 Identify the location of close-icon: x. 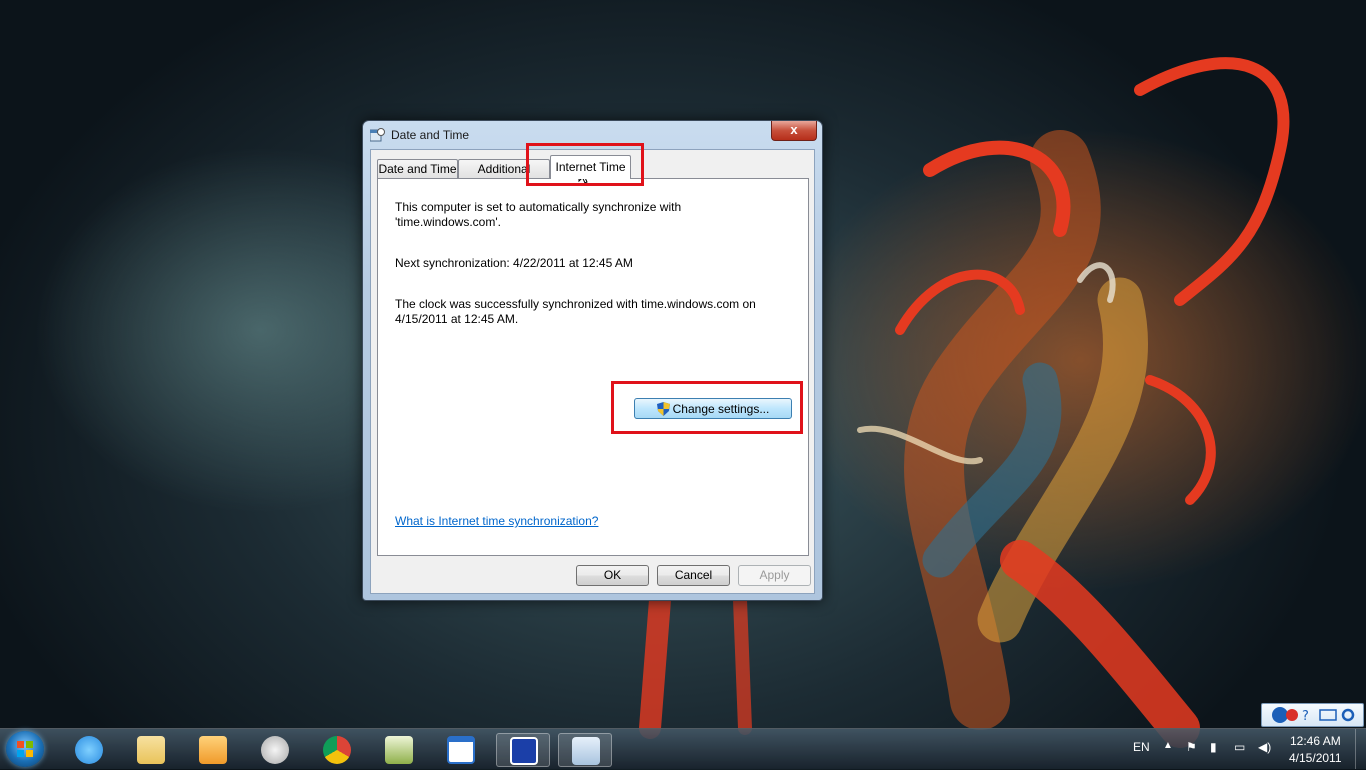
(794, 129).